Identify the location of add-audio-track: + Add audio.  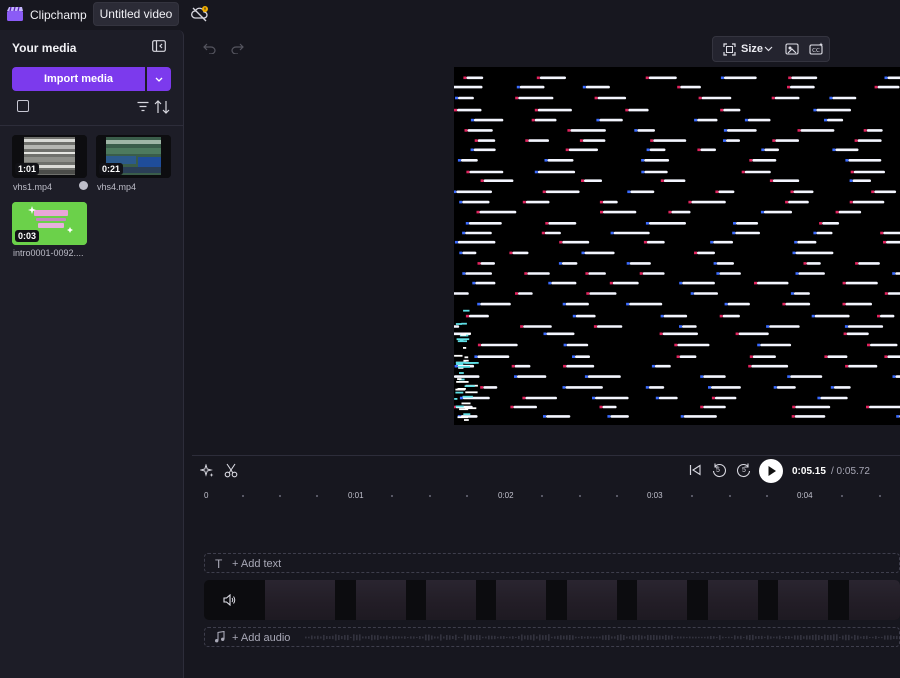
(552, 637).